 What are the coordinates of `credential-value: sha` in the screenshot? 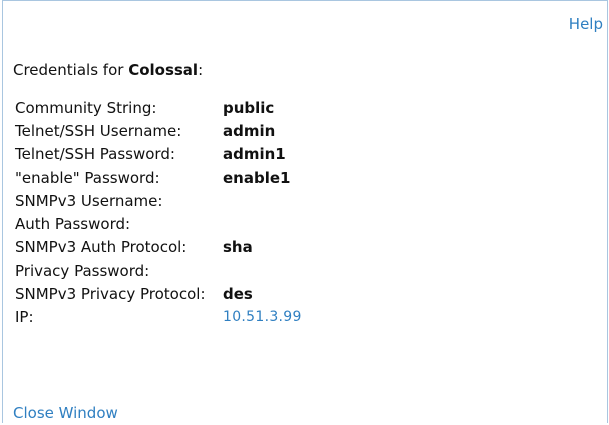 It's located at (238, 247).